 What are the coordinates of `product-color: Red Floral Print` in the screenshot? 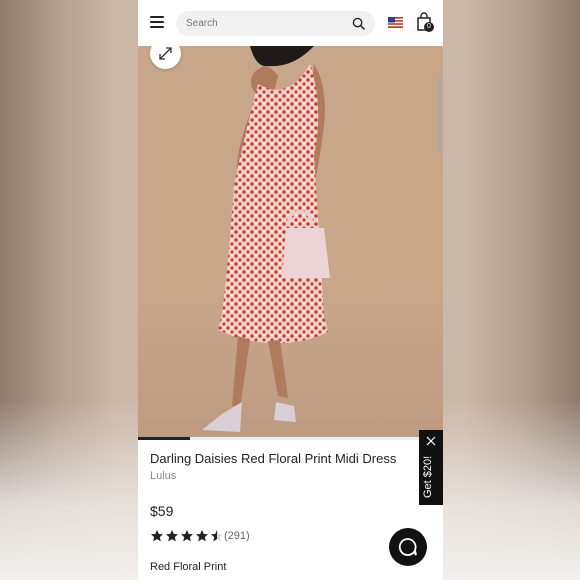 It's located at (188, 567).